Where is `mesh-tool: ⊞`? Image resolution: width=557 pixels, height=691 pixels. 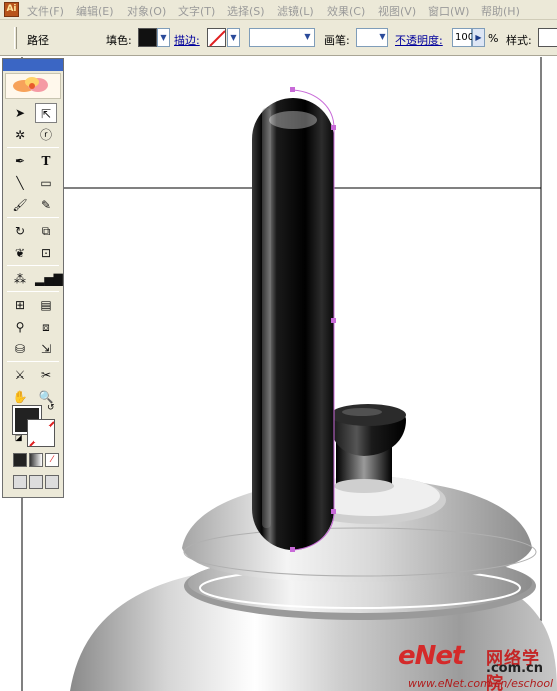 mesh-tool: ⊞ is located at coordinates (20, 305).